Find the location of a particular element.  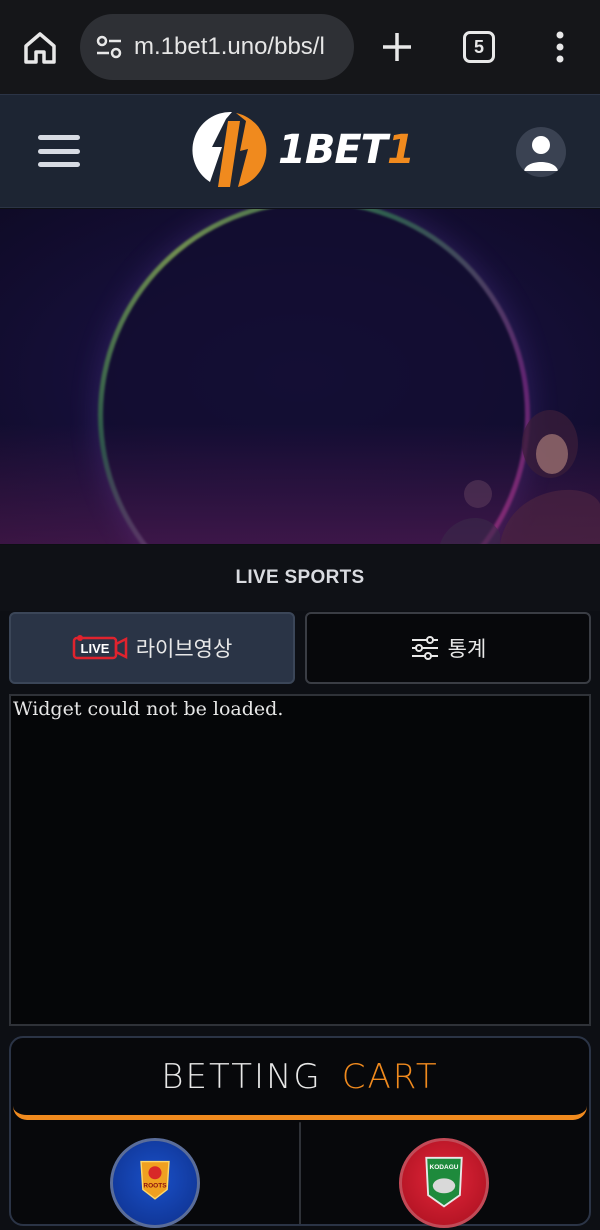

url-text: m.1bet1.uno/bbs/l is located at coordinates (239, 47).